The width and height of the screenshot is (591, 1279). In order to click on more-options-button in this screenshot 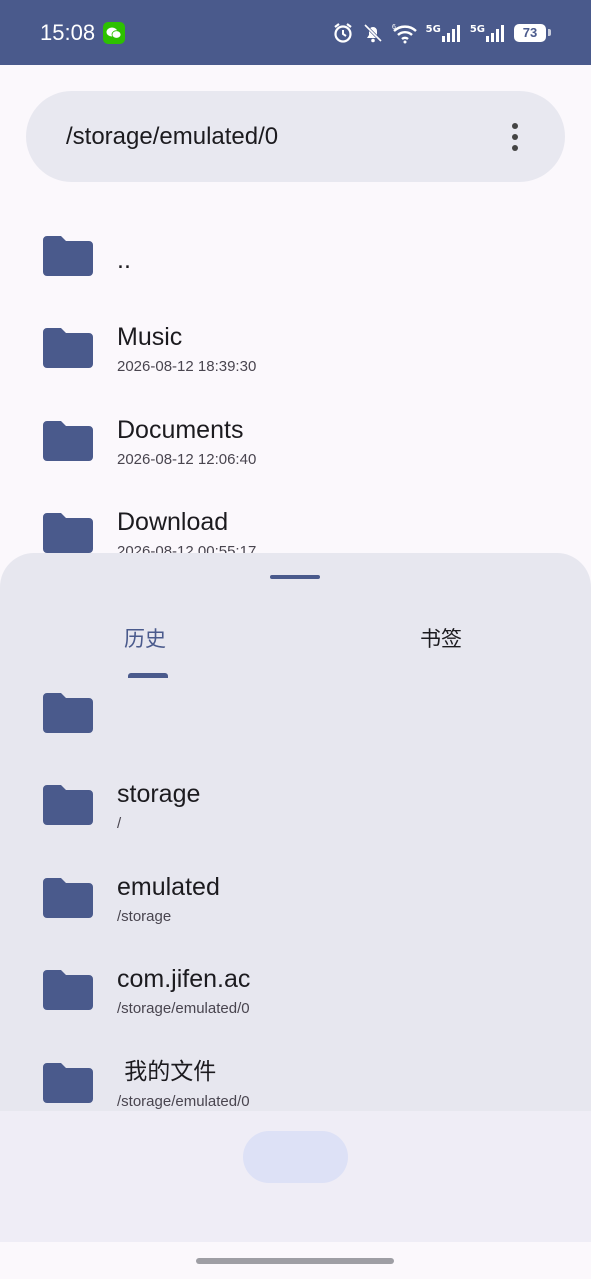, I will do `click(515, 137)`.